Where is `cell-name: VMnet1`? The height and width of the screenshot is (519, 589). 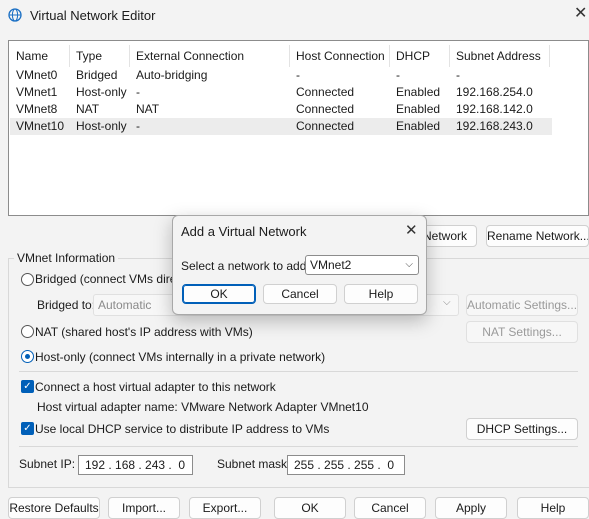
cell-name: VMnet1 is located at coordinates (37, 92).